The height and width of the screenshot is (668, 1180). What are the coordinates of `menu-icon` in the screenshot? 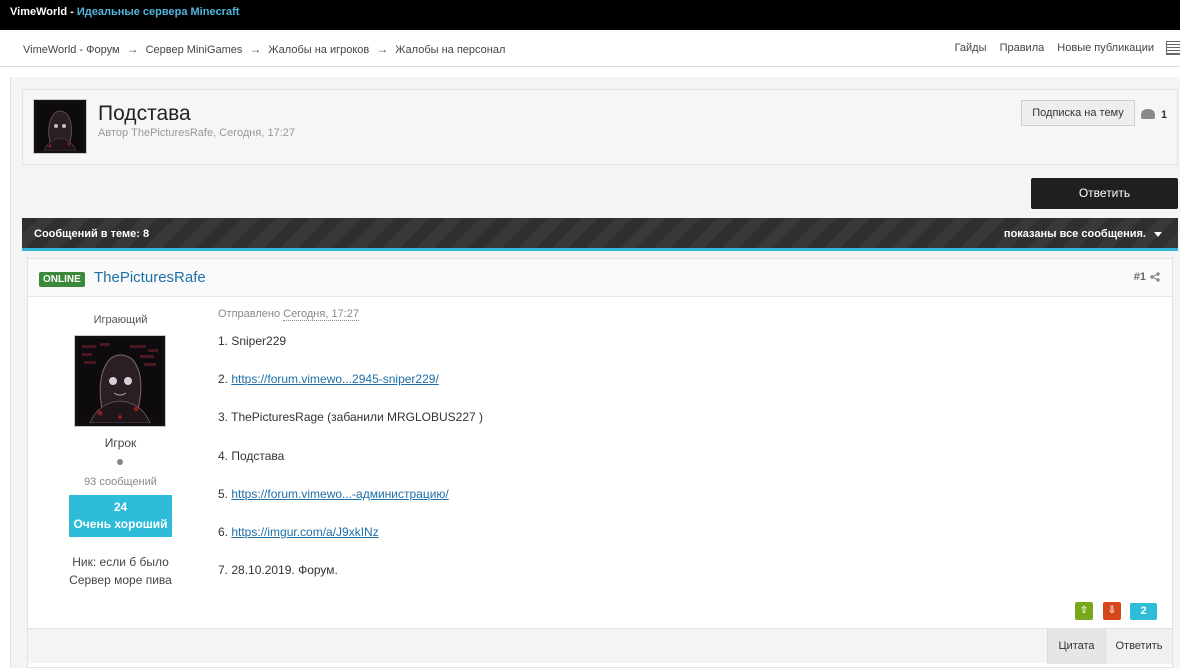 It's located at (1173, 48).